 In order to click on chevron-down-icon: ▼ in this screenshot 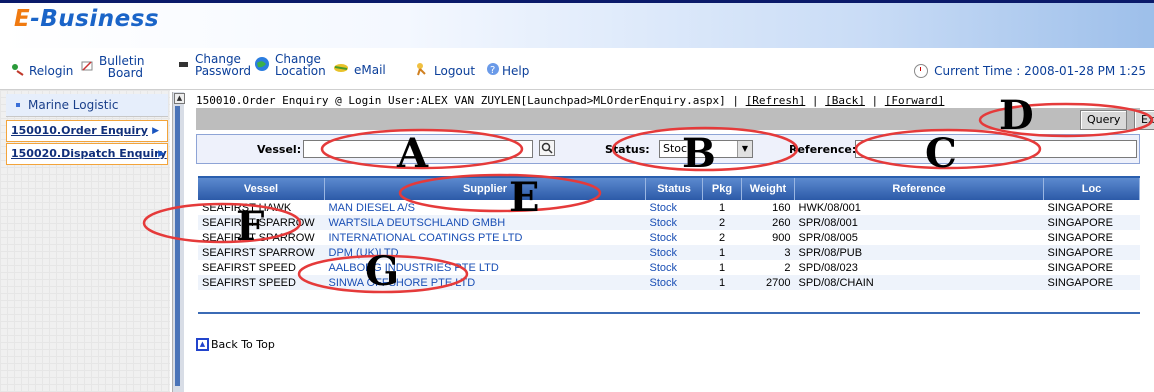, I will do `click(744, 149)`.